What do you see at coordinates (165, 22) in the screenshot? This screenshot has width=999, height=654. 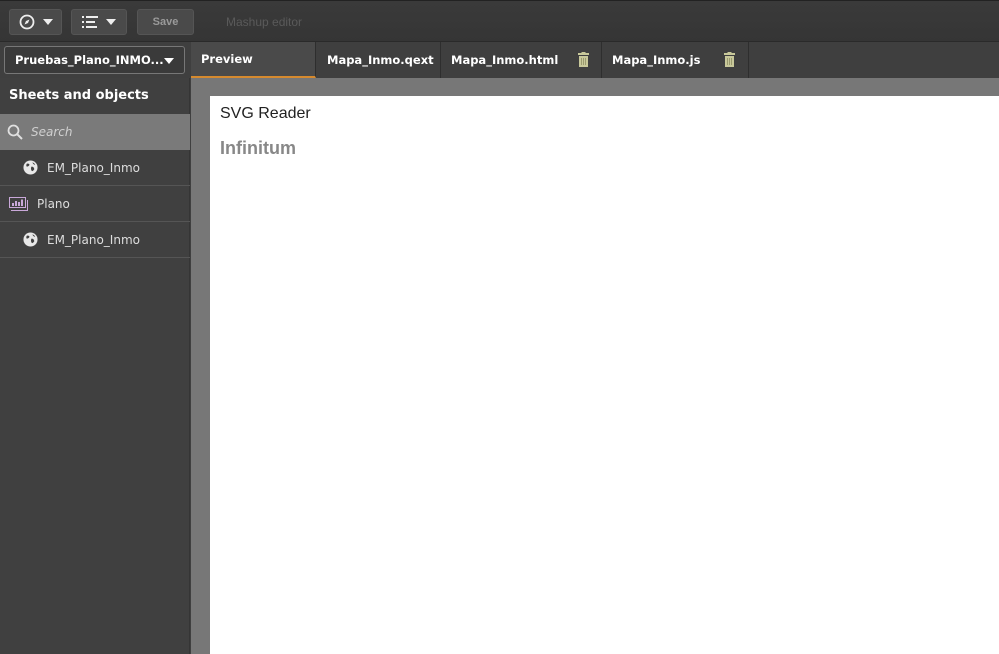 I see `save-button: Save` at bounding box center [165, 22].